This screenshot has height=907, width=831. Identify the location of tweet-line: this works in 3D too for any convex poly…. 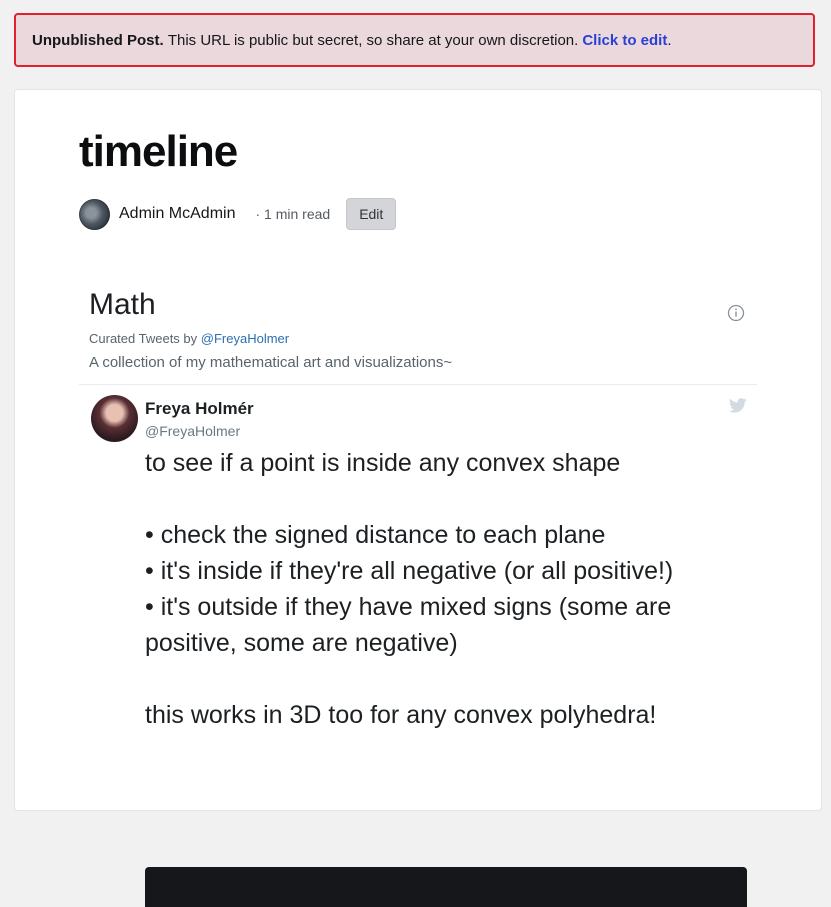
(401, 715).